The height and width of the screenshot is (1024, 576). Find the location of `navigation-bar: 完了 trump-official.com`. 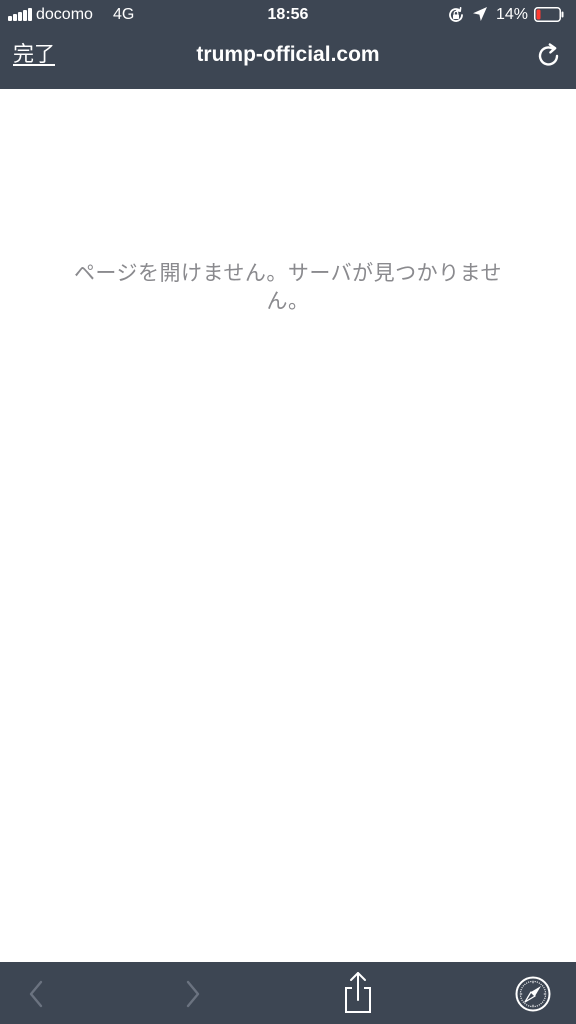

navigation-bar: 完了 trump-official.com is located at coordinates (288, 59).